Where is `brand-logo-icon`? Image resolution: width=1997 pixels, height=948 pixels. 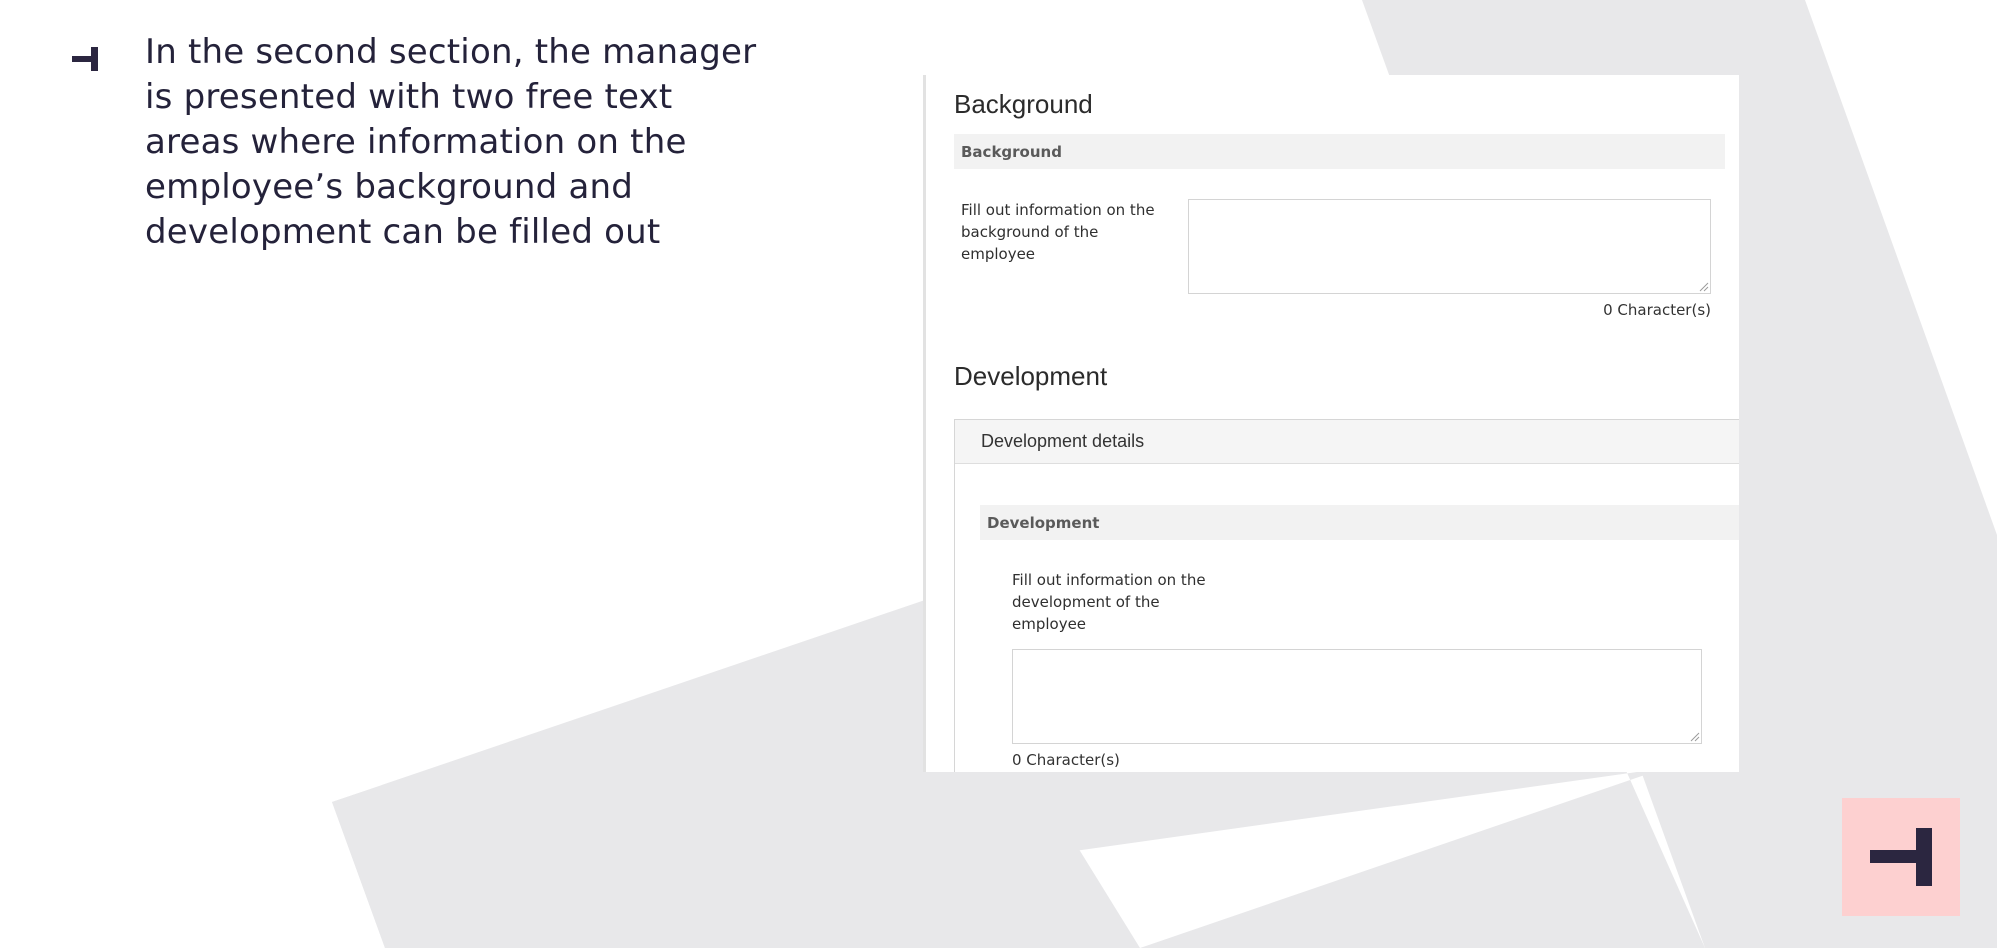 brand-logo-icon is located at coordinates (1901, 857).